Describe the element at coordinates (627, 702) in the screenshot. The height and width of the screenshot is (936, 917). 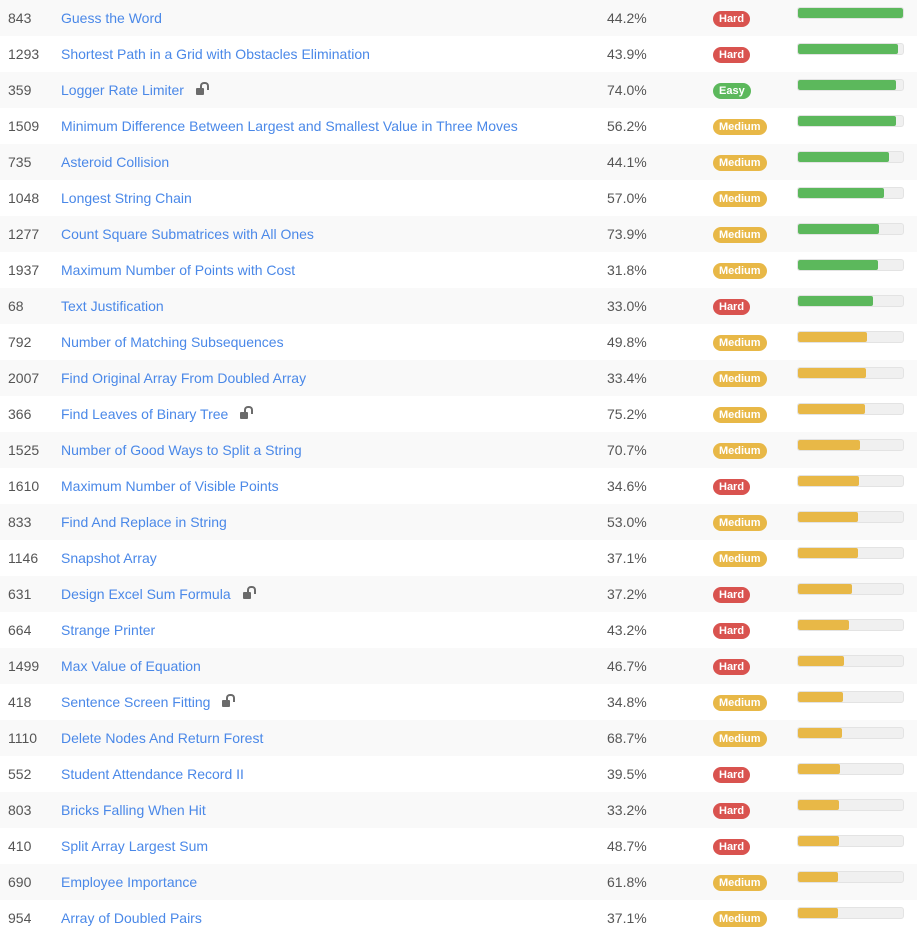
I see `acceptance-rate: 34.8%` at that location.